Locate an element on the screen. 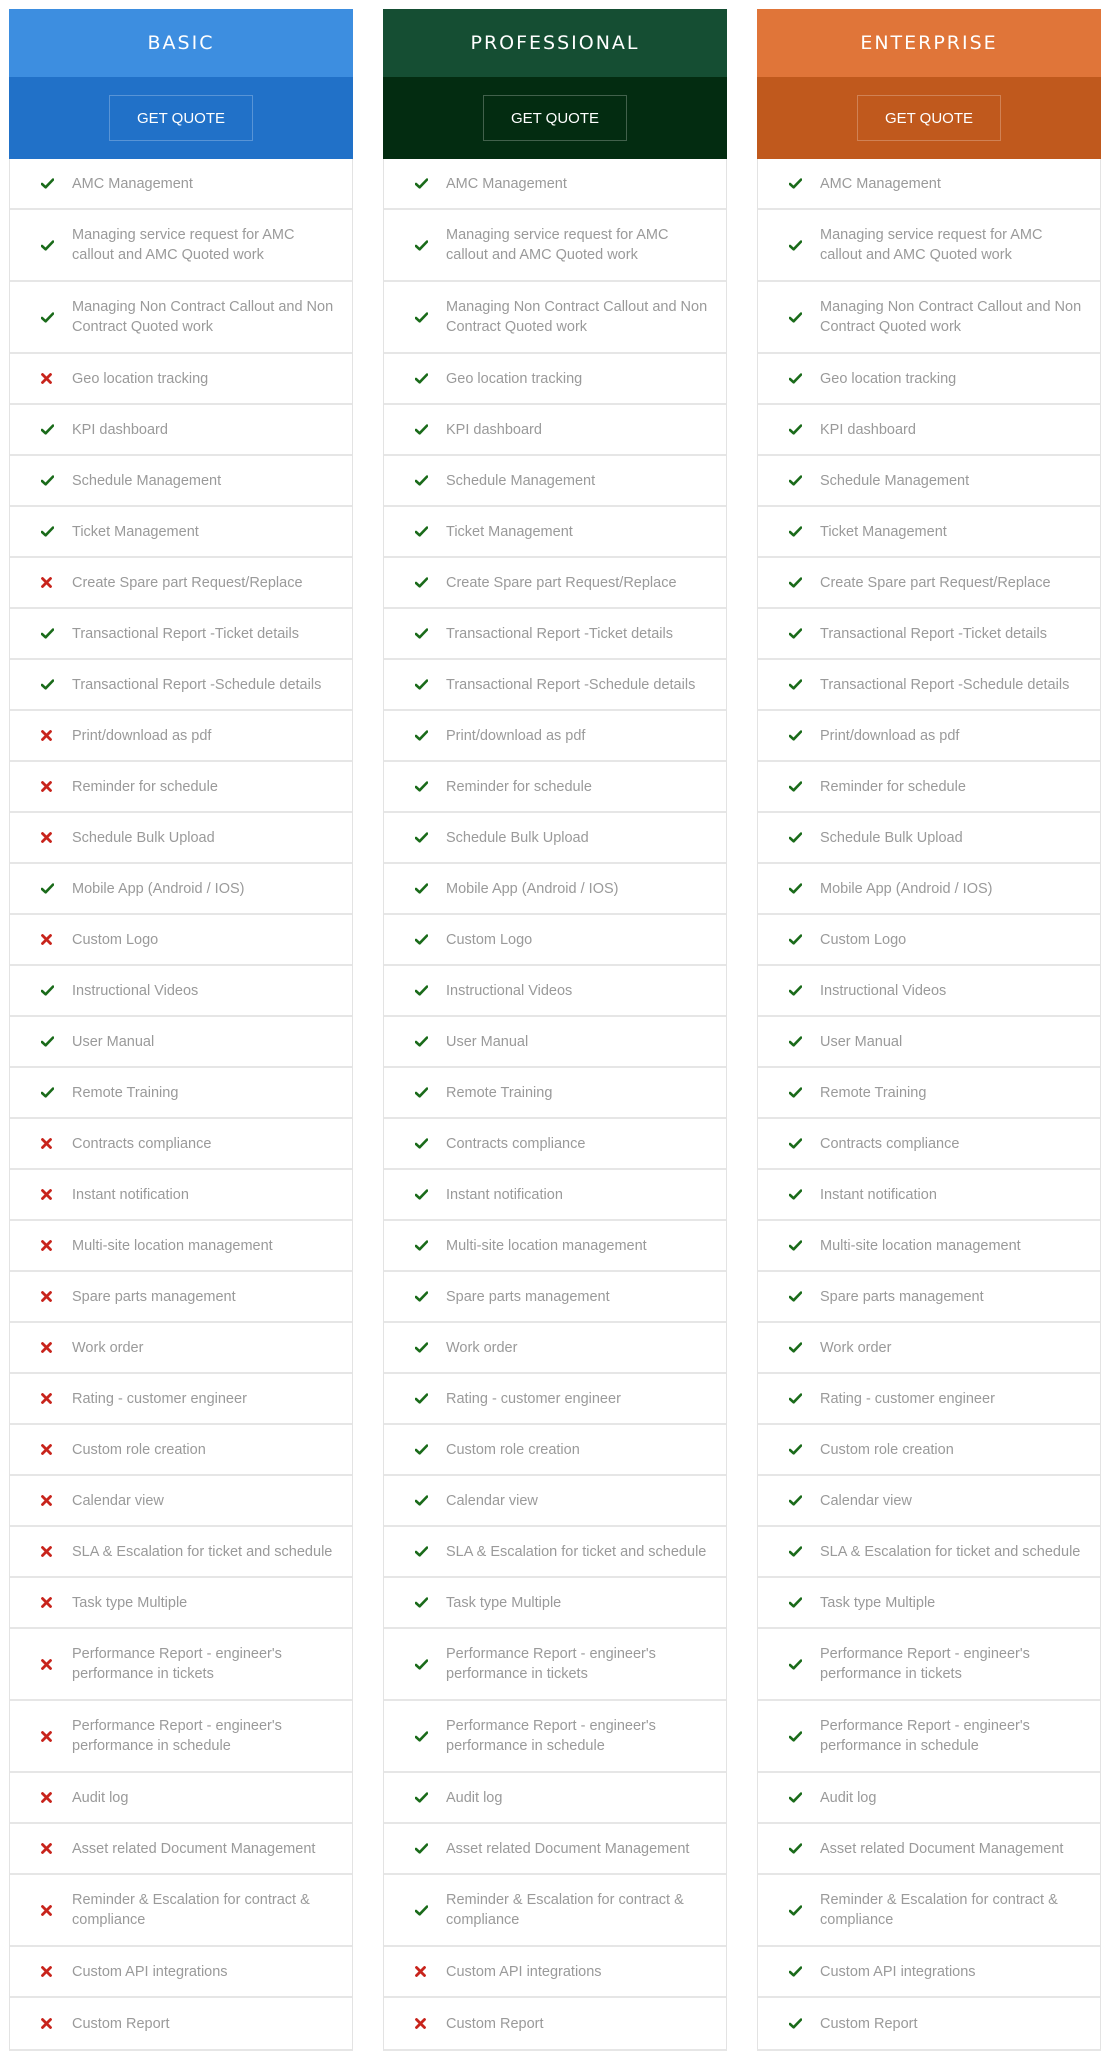  feature-label: Reminder for schedule is located at coordinates (893, 786).